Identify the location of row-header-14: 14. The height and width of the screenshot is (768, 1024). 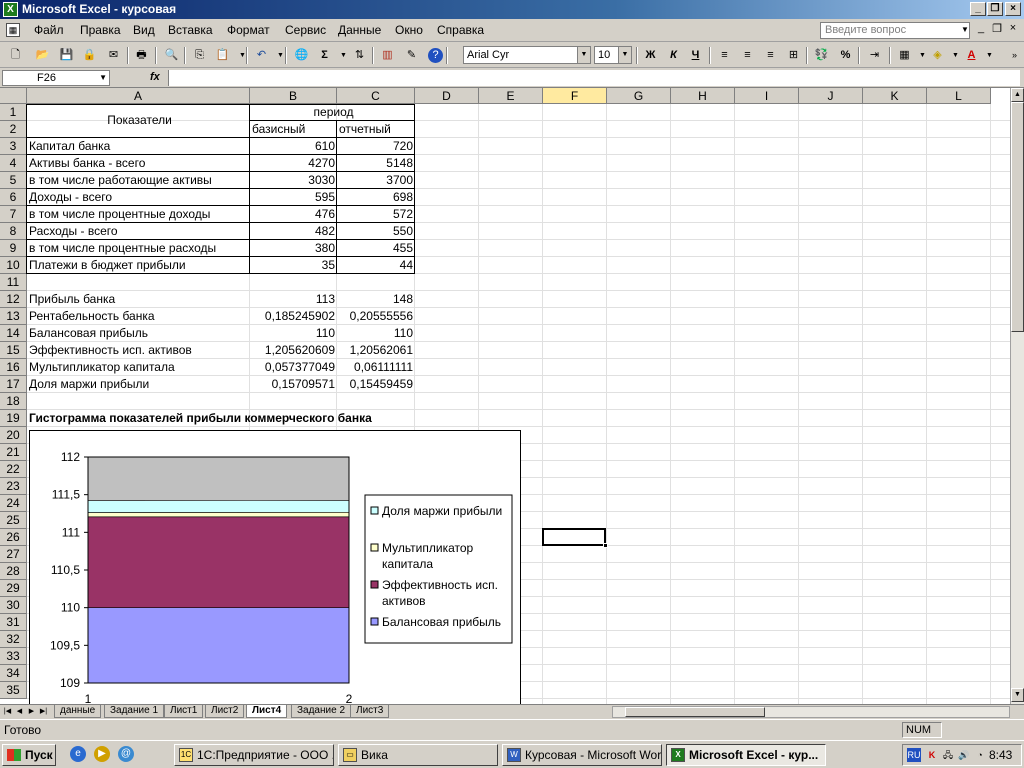
(13, 333).